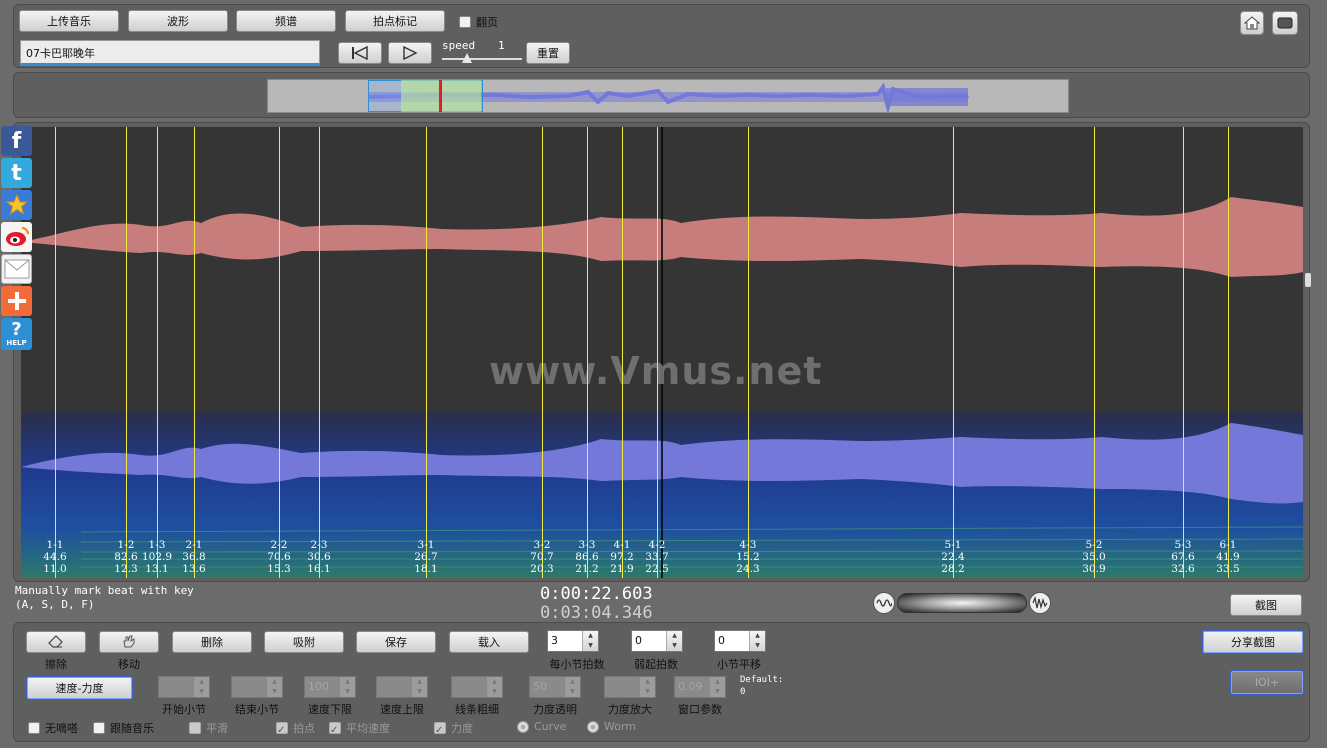  What do you see at coordinates (53, 728) in the screenshot?
I see `no-tick-checkbox: 无嘀嗒` at bounding box center [53, 728].